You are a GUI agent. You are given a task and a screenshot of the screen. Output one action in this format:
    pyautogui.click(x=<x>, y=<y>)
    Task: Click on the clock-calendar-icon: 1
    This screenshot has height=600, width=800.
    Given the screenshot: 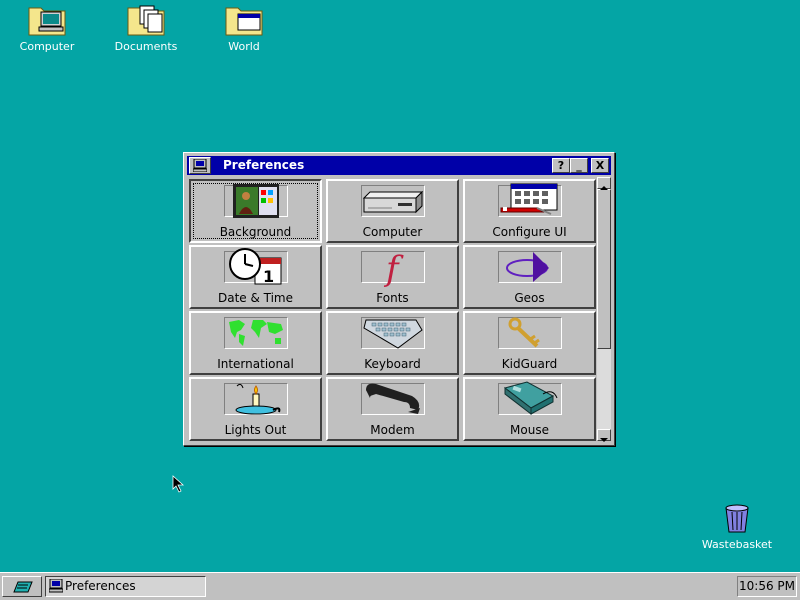 What is the action you would take?
    pyautogui.click(x=255, y=267)
    